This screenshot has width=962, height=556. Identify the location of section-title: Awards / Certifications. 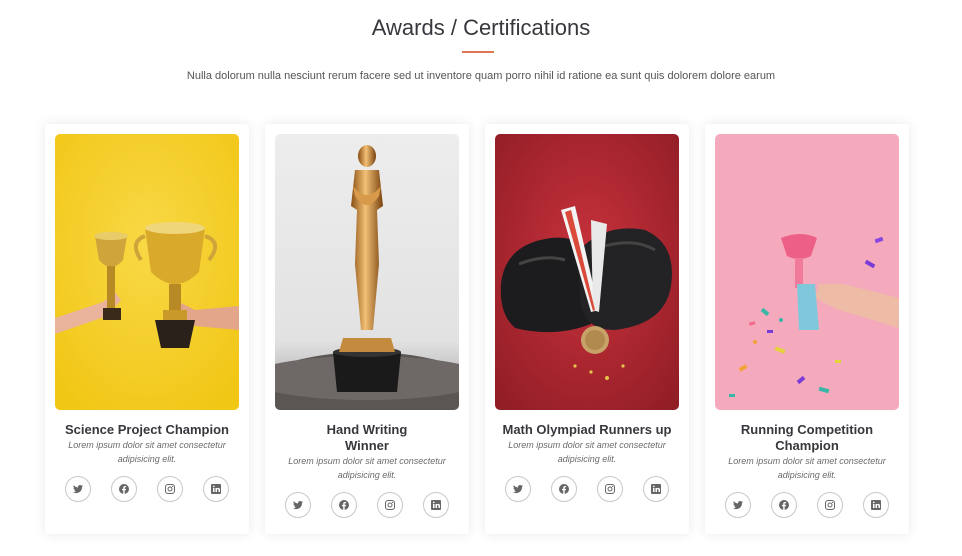
(481, 27).